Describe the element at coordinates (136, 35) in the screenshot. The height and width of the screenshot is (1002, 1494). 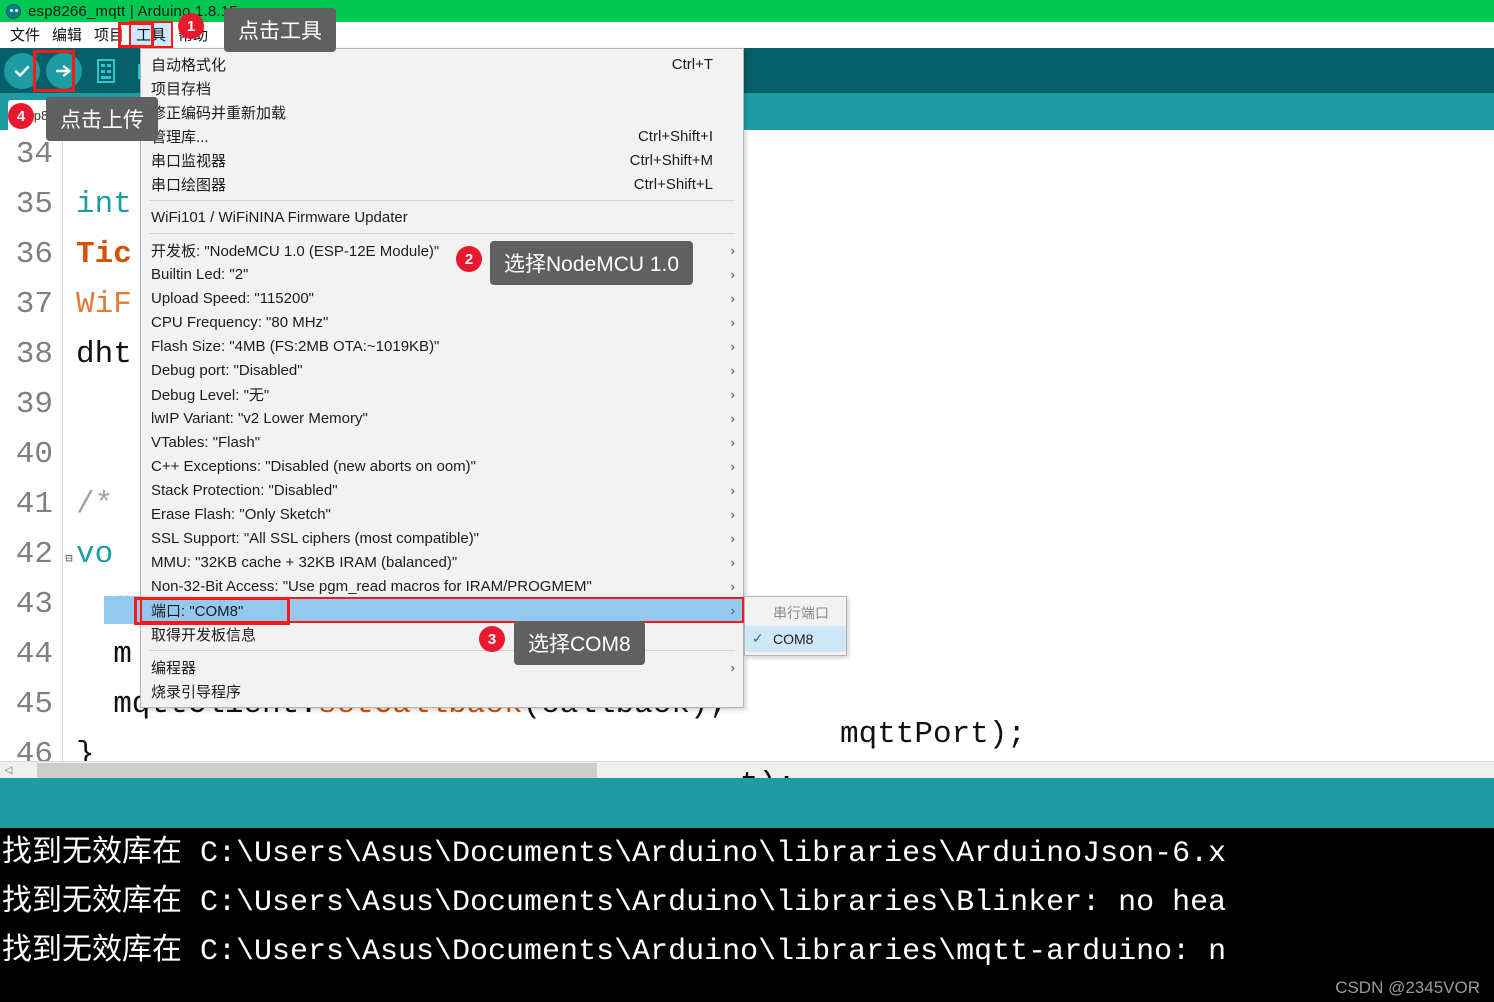
I see `highlight-box-tools-menu` at that location.